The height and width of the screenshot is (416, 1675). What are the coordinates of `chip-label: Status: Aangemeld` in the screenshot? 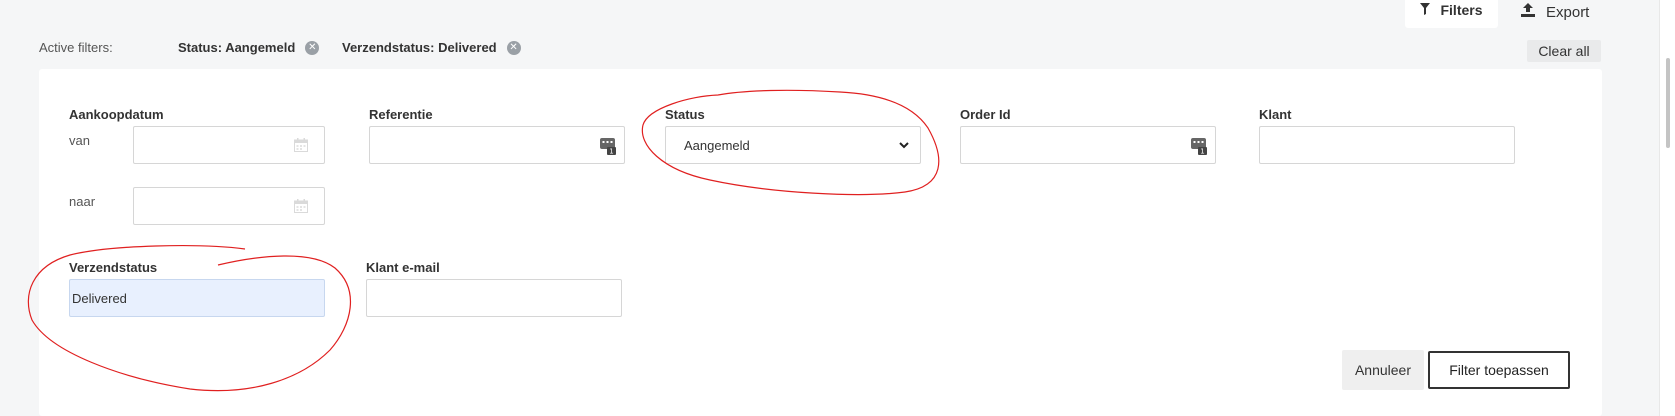 It's located at (237, 47).